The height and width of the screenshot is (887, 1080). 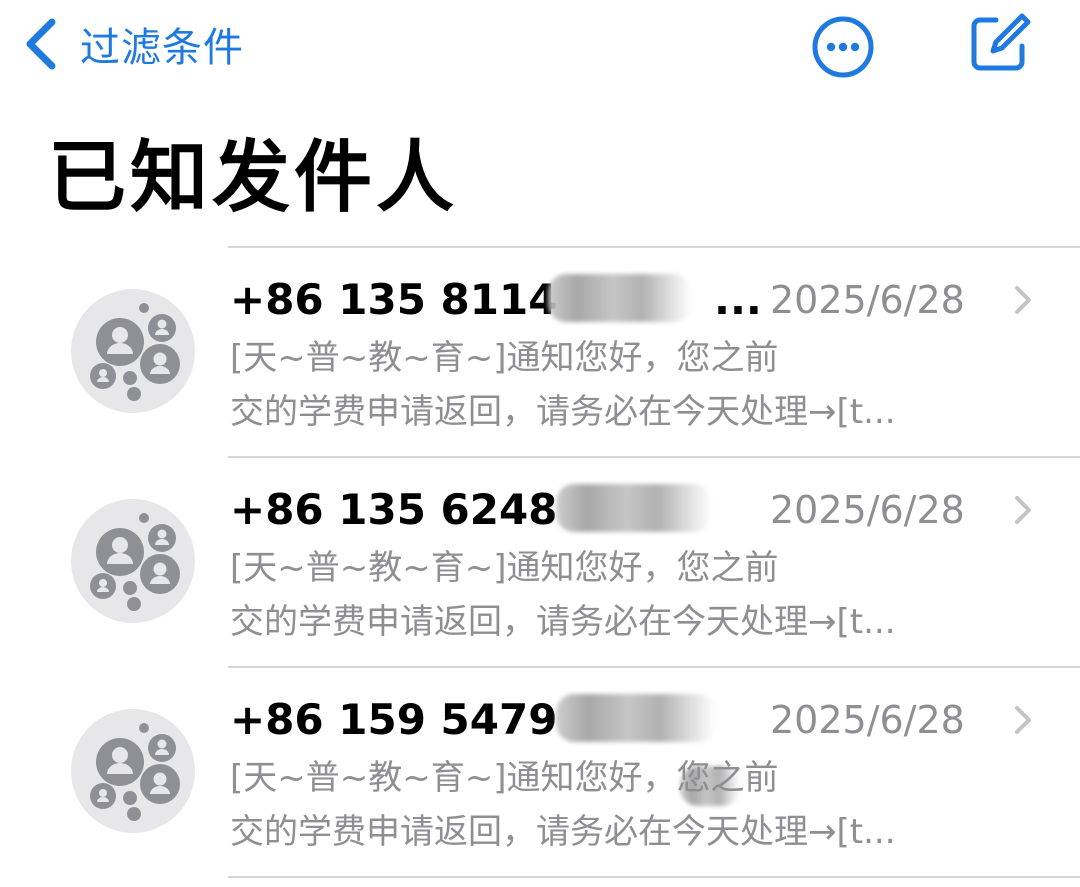 I want to click on navigation-bar: 过滤条件, so click(x=540, y=50).